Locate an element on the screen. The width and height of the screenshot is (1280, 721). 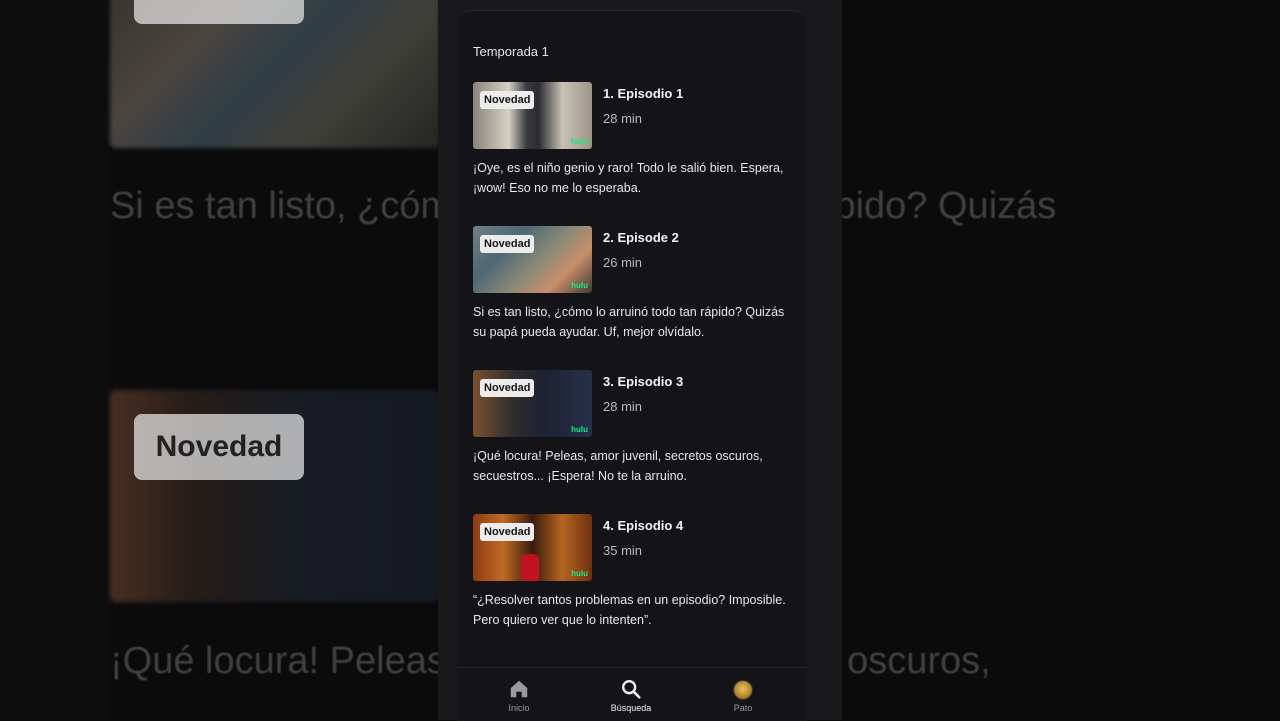
episode-thumbnail-3: Novedad hulu is located at coordinates (532, 403).